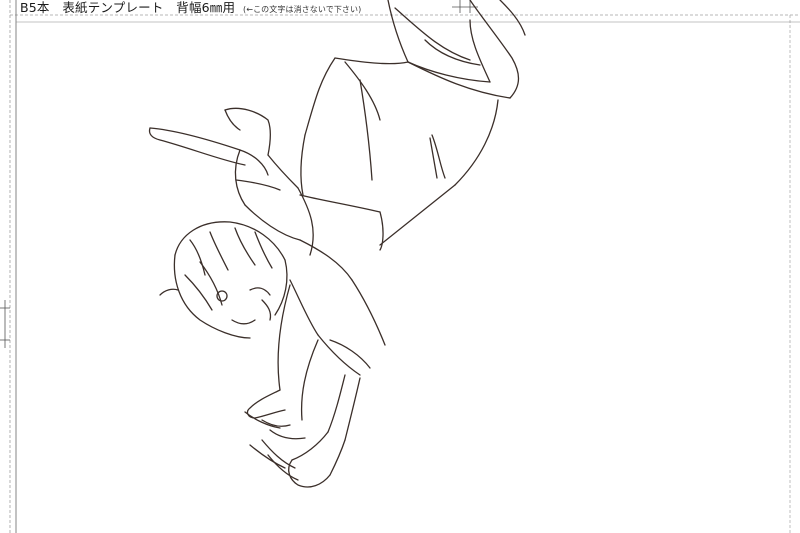  I want to click on bunny-hood-lineart, so click(231, 181).